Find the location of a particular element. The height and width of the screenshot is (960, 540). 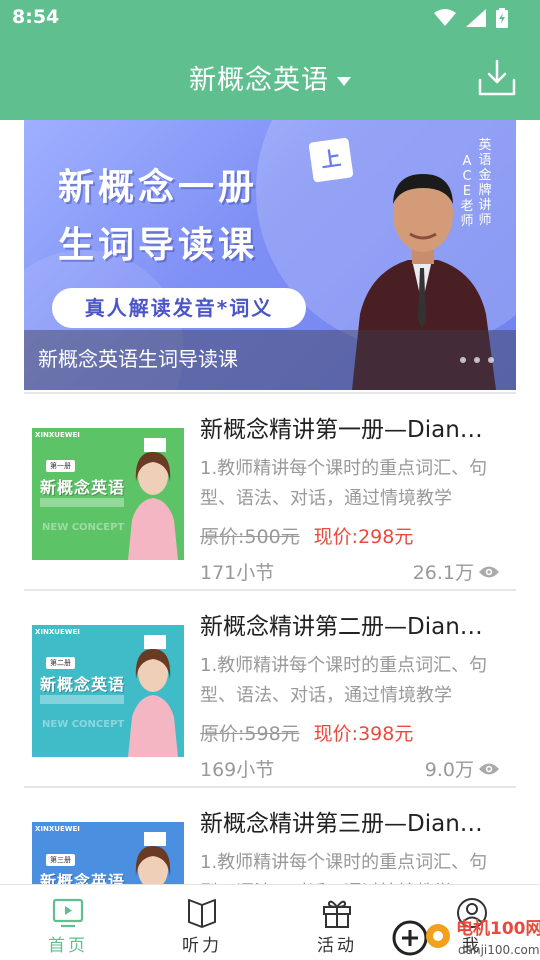

status-time: 8:54 is located at coordinates (36, 17).